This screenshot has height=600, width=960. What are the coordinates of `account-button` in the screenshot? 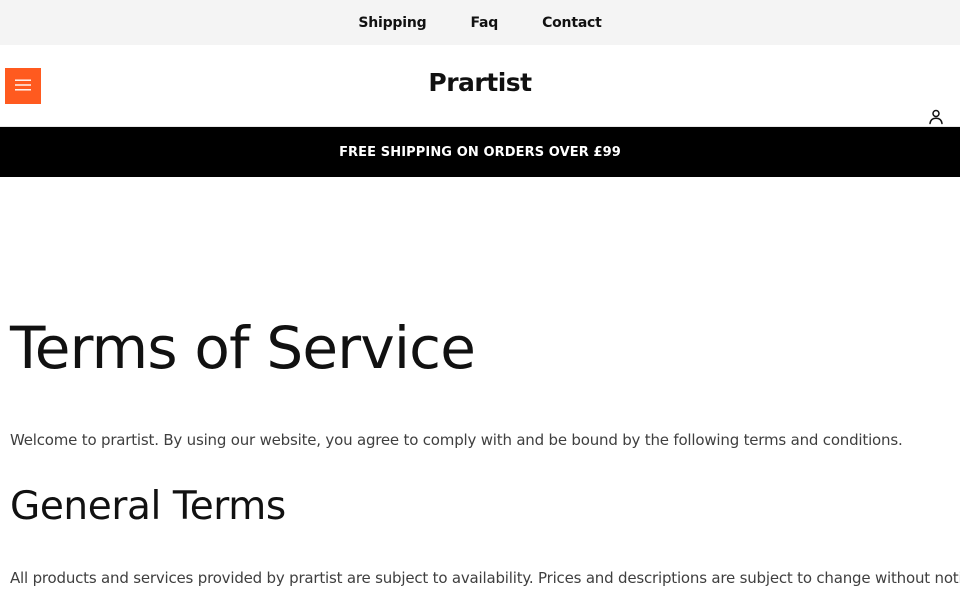 It's located at (936, 118).